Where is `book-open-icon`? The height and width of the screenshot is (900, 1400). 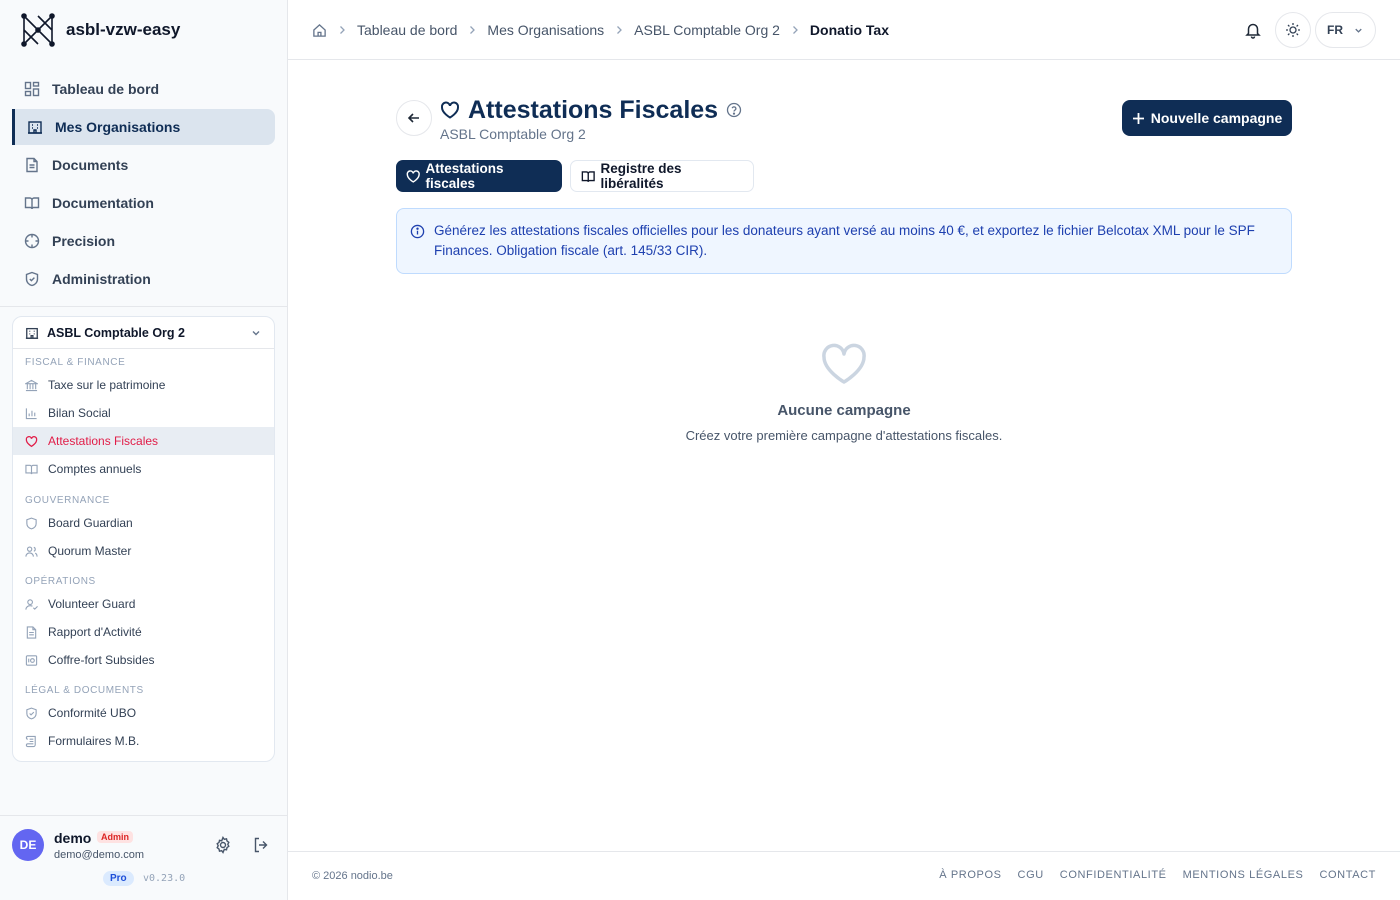
book-open-icon is located at coordinates (588, 176).